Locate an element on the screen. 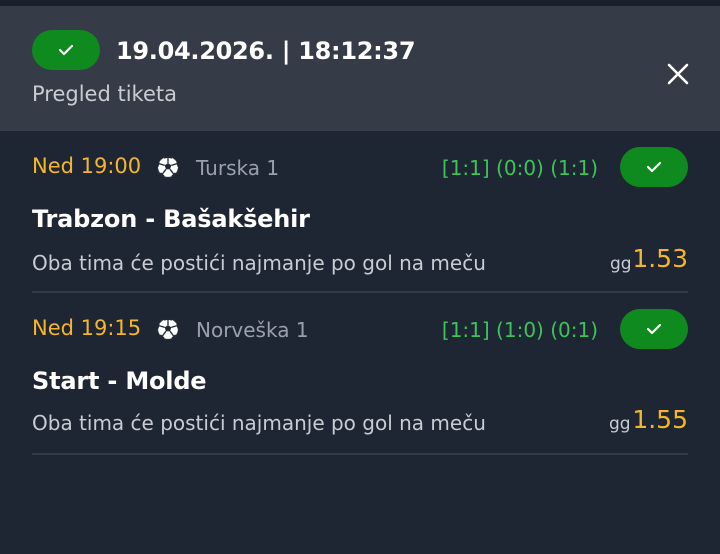  match-time: Ned 19:15 is located at coordinates (87, 328).